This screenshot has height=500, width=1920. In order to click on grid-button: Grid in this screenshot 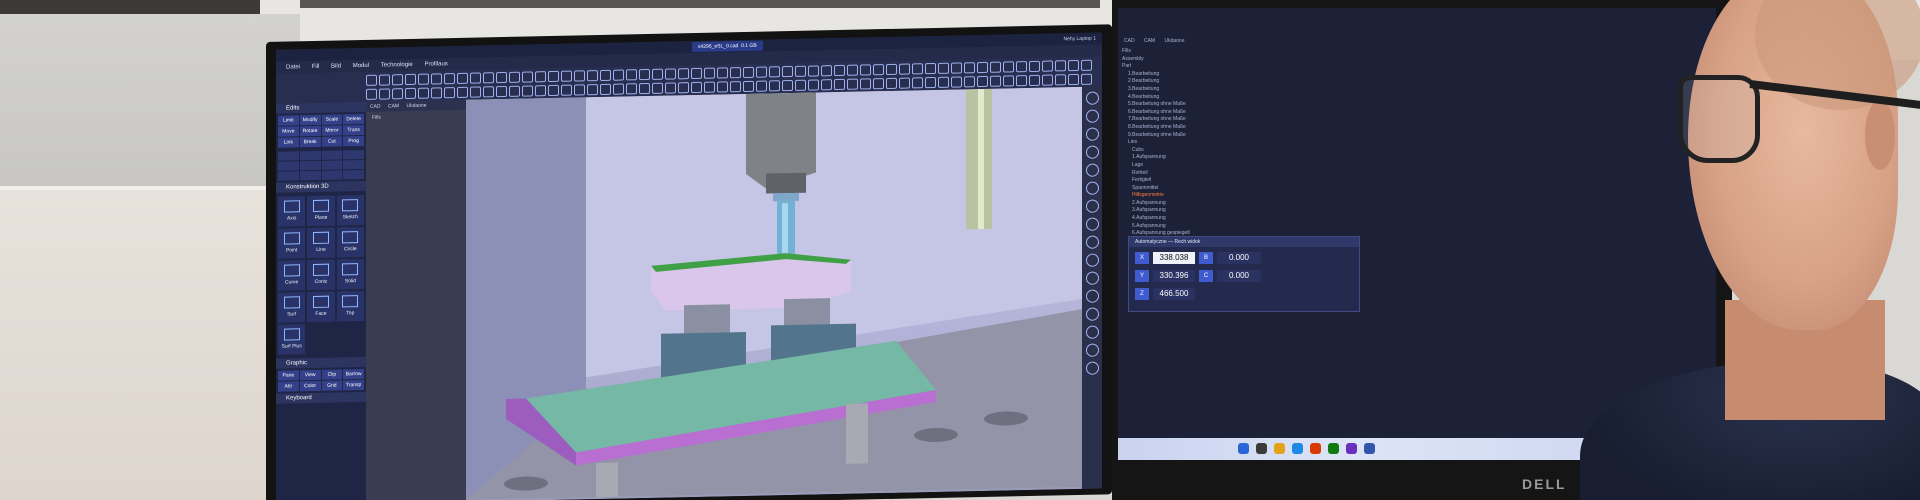, I will do `click(332, 385)`.